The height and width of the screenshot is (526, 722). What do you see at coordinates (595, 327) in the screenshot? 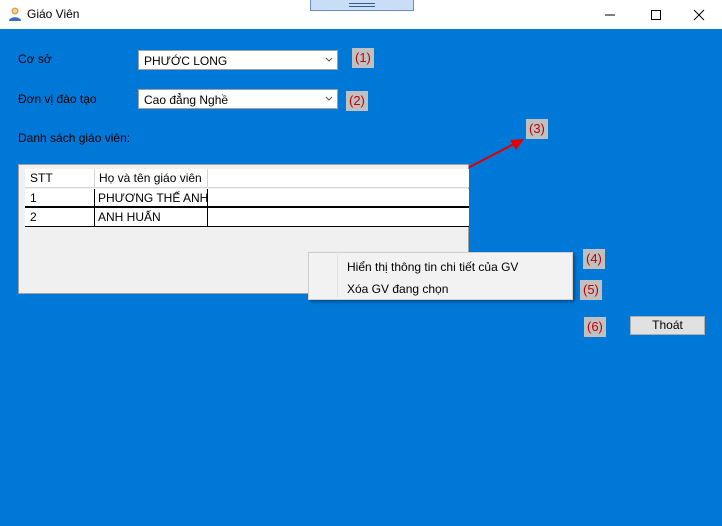
I see `annotation-6: (6)` at bounding box center [595, 327].